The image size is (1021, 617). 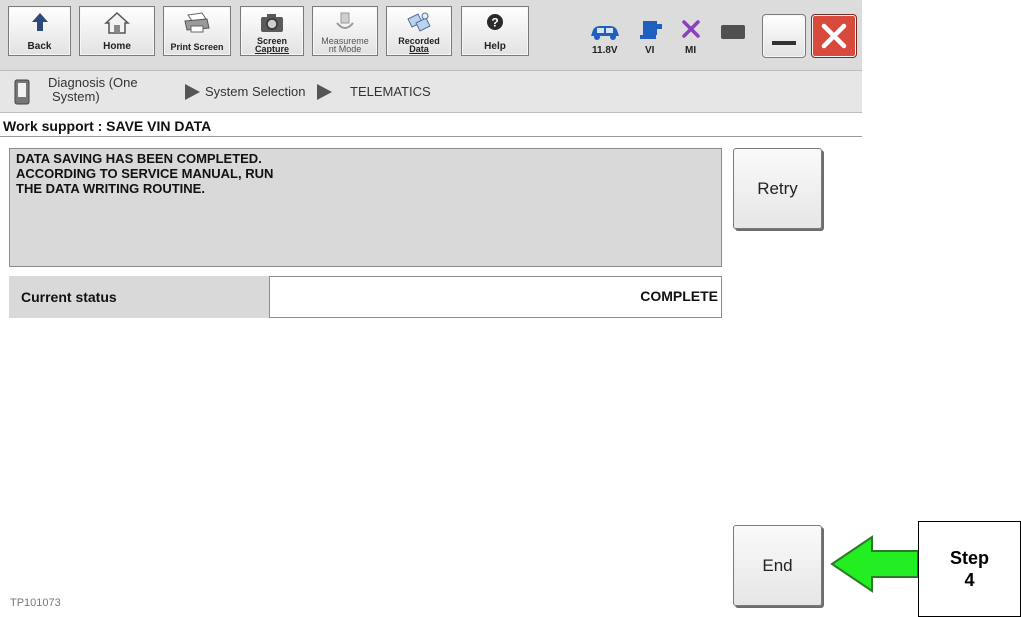 I want to click on breadcrumb-diagnosis-line2: System), so click(x=76, y=96).